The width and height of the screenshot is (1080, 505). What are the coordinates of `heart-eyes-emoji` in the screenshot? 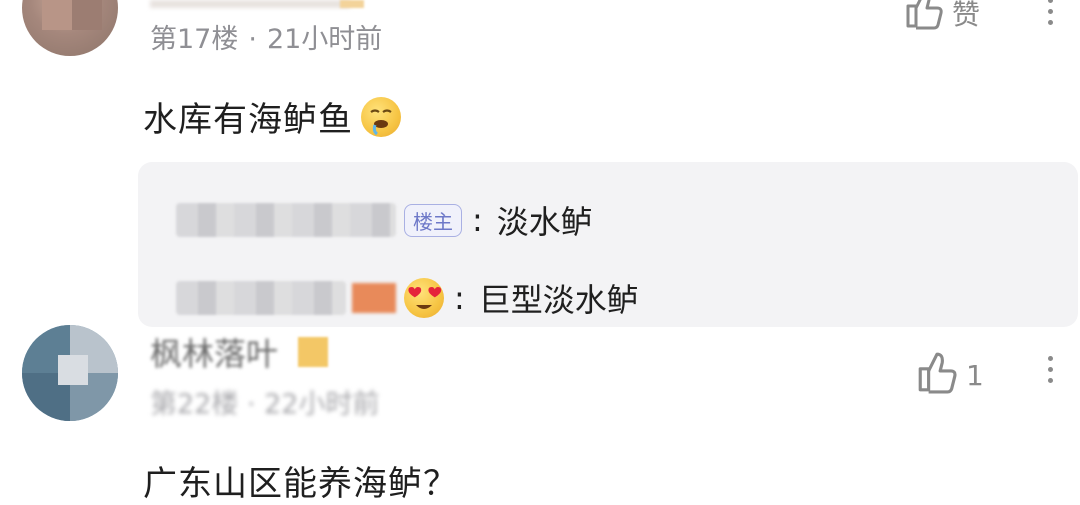 It's located at (424, 298).